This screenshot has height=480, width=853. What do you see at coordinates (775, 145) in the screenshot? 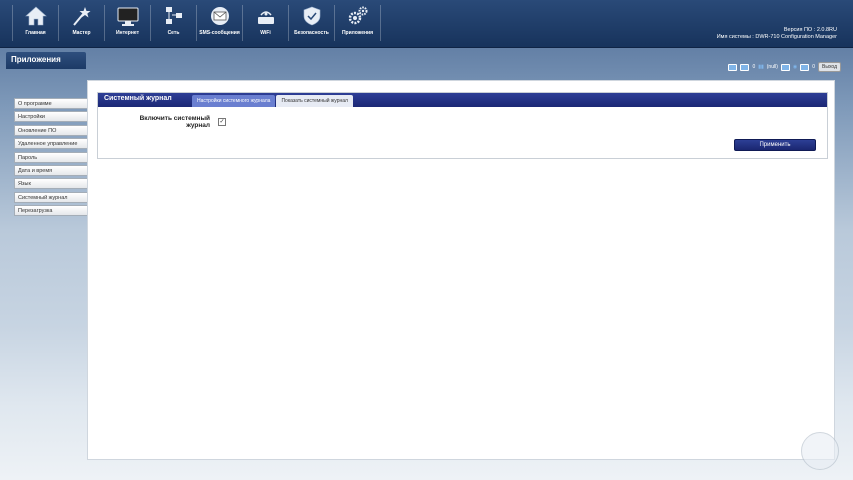
I see `apply-button: Применить` at bounding box center [775, 145].